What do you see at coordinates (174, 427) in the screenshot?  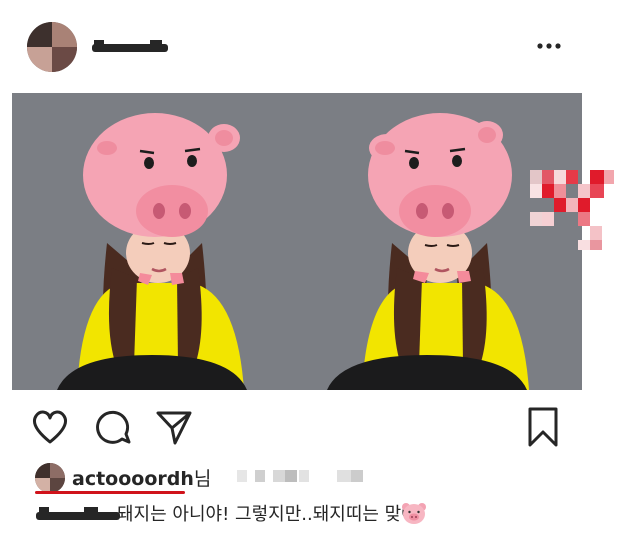 I see `send-icon` at bounding box center [174, 427].